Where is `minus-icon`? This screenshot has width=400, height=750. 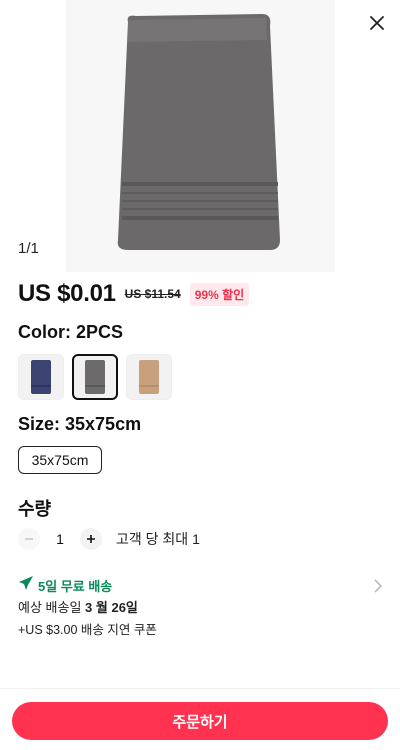
minus-icon is located at coordinates (29, 539).